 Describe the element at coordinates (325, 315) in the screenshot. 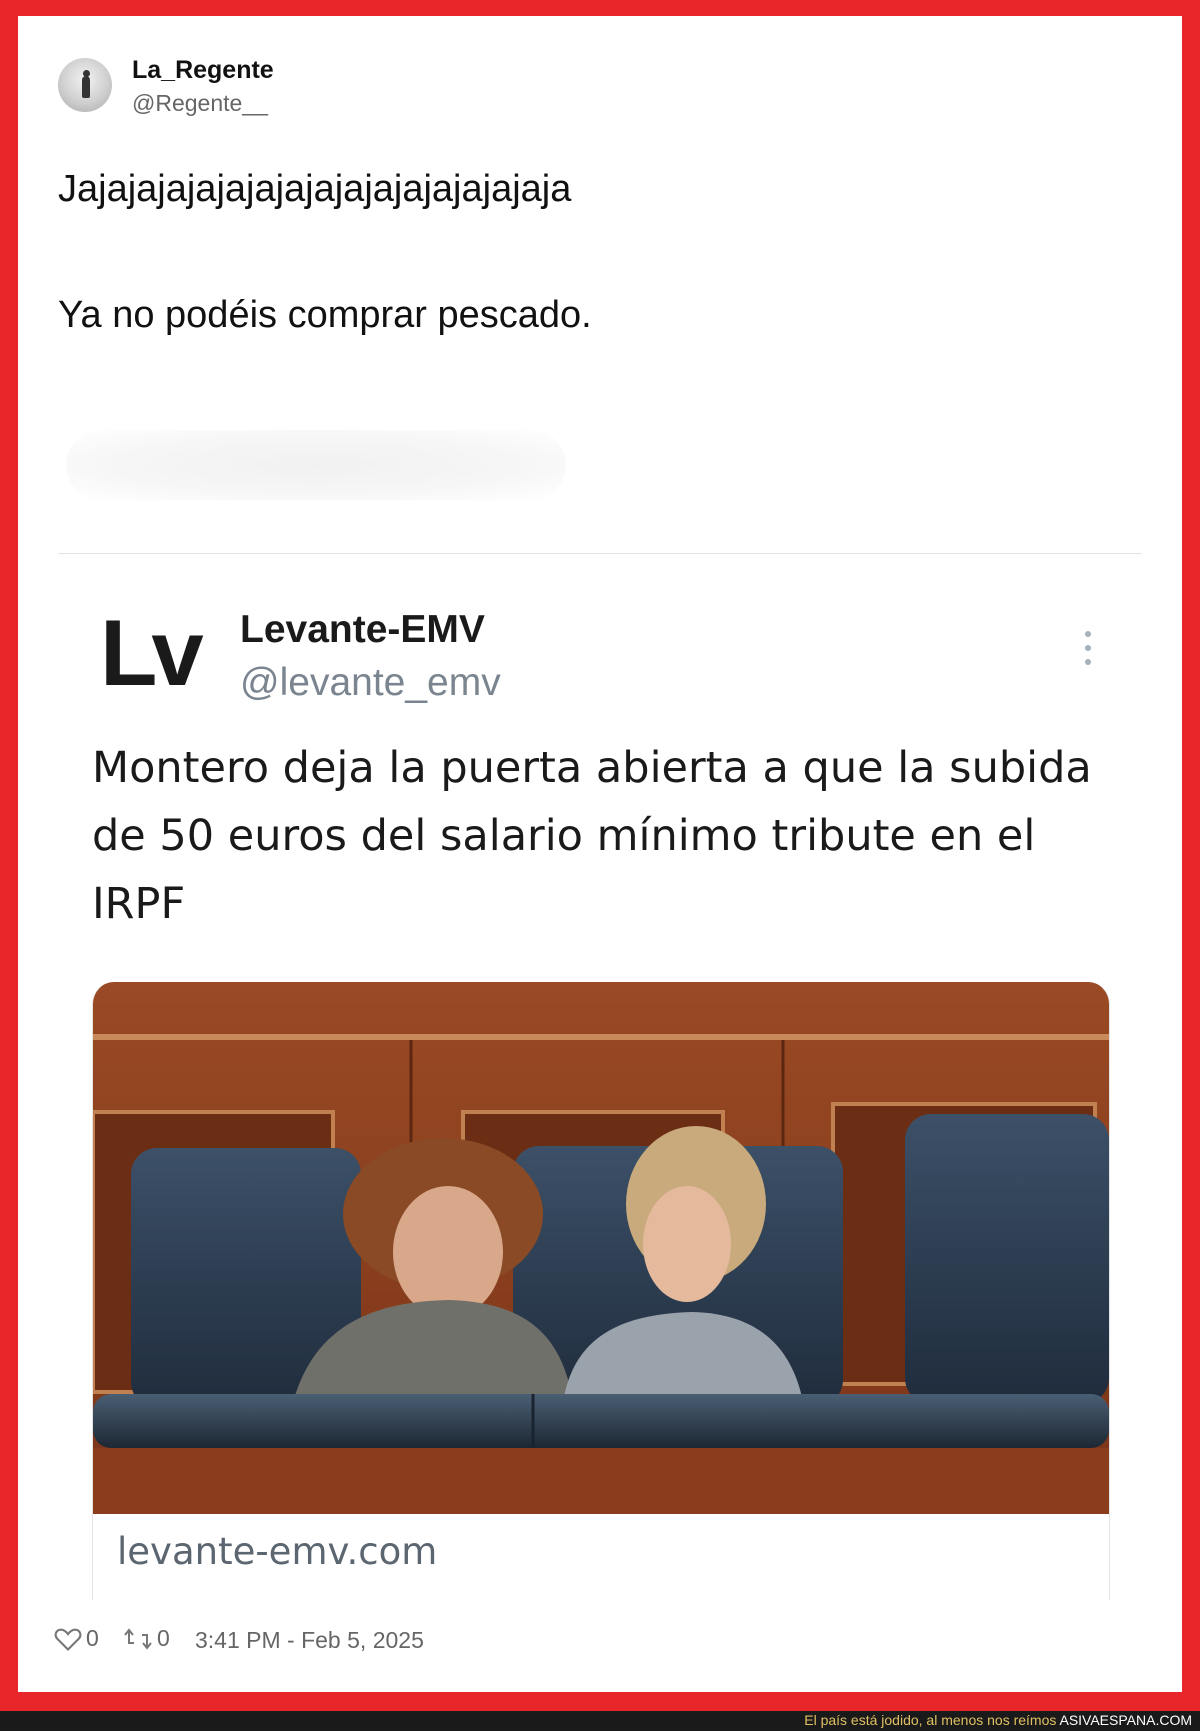

I see `tweet-text-line2: Ya no podéis comprar pescado.` at that location.